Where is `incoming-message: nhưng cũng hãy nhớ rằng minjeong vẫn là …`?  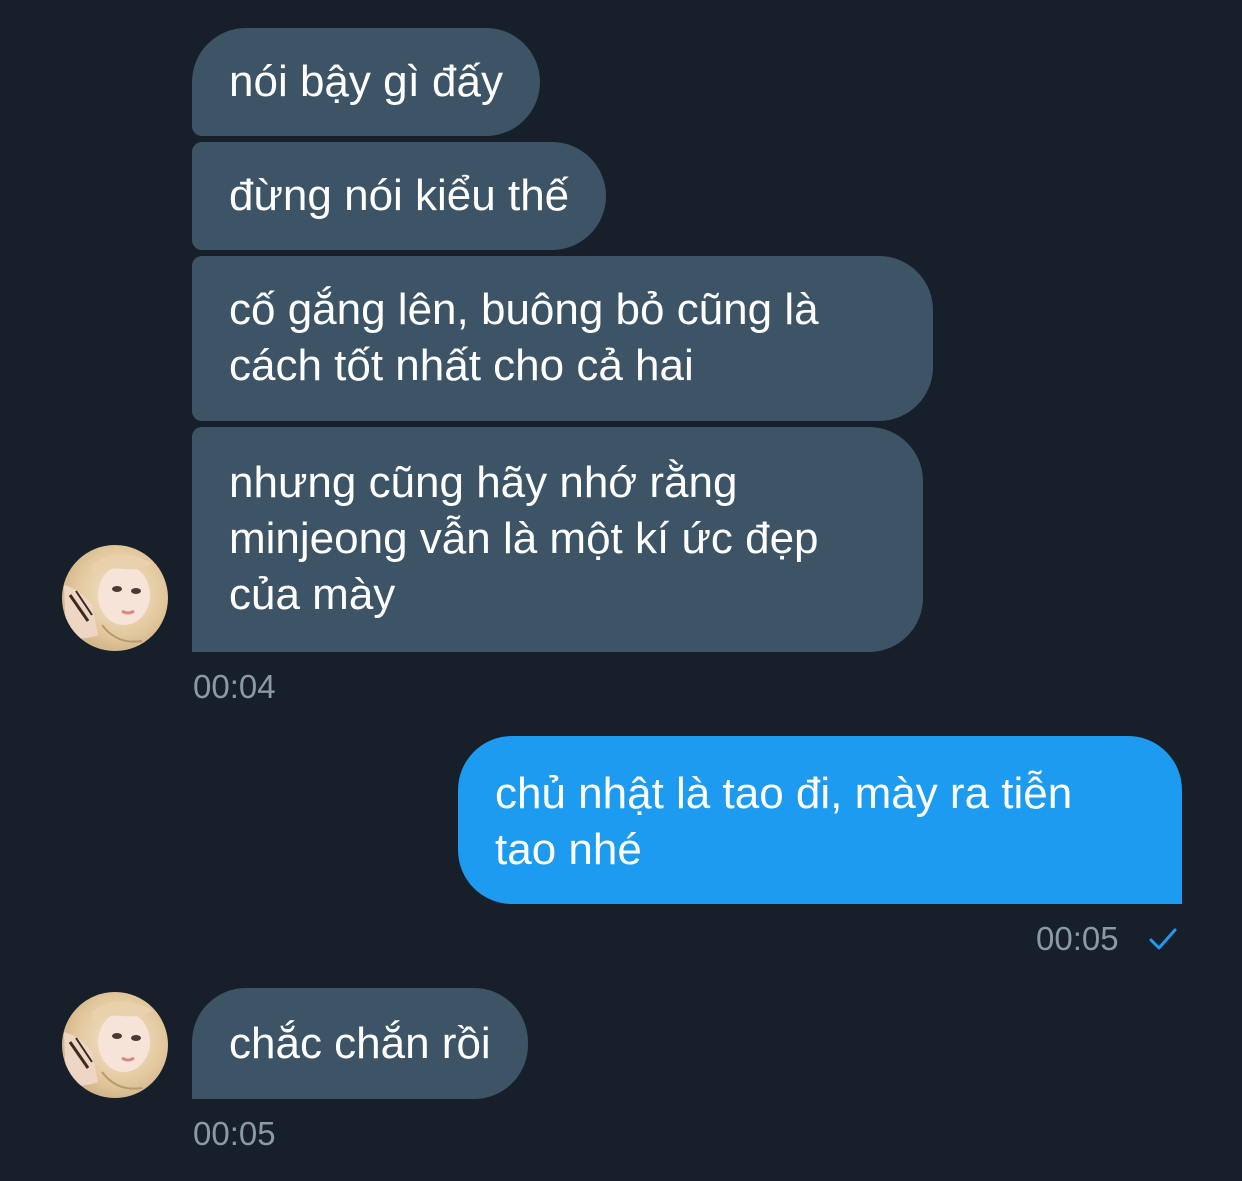 incoming-message: nhưng cũng hãy nhớ rằng minjeong vẫn là … is located at coordinates (557, 539).